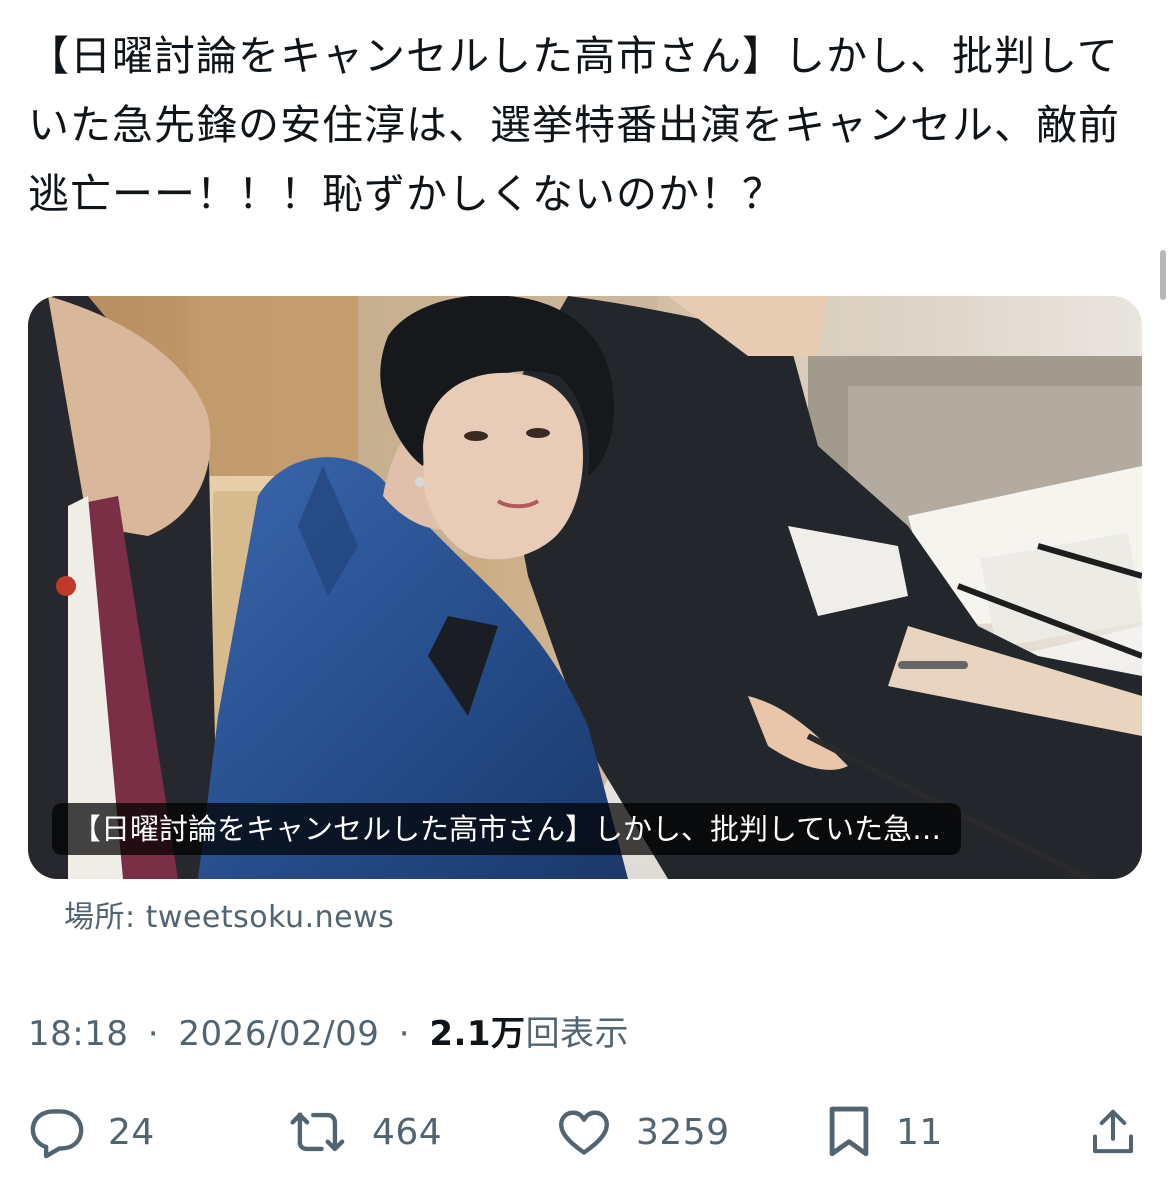 The height and width of the screenshot is (1202, 1170). I want to click on scrollbar, so click(1163, 275).